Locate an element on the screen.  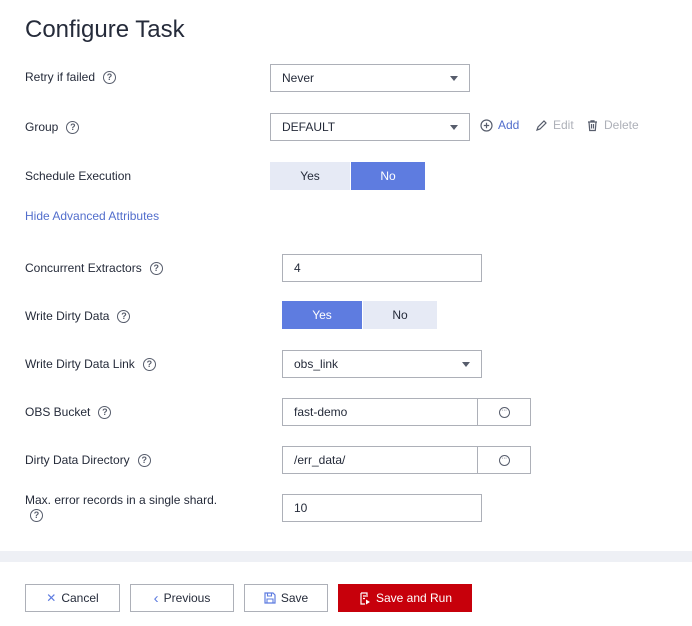
dirty-link-label-row: Write Dirty Data Link ? is located at coordinates (90, 364).